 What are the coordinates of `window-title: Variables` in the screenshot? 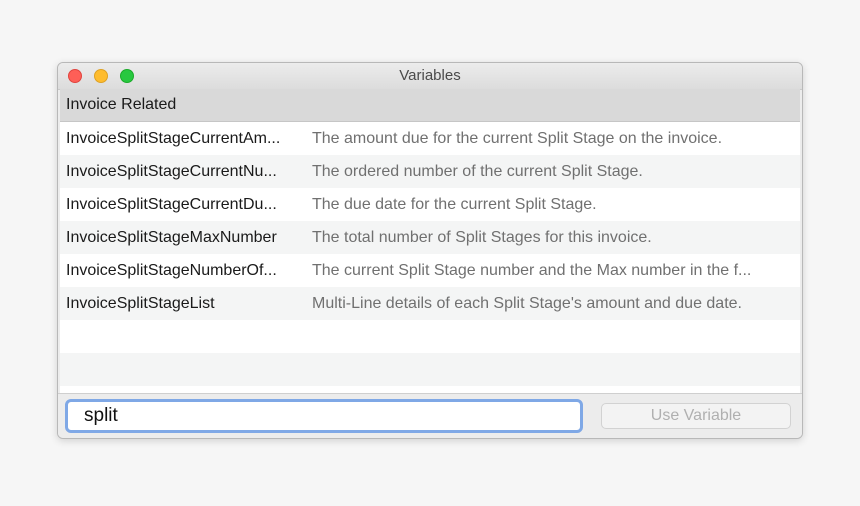 It's located at (430, 75).